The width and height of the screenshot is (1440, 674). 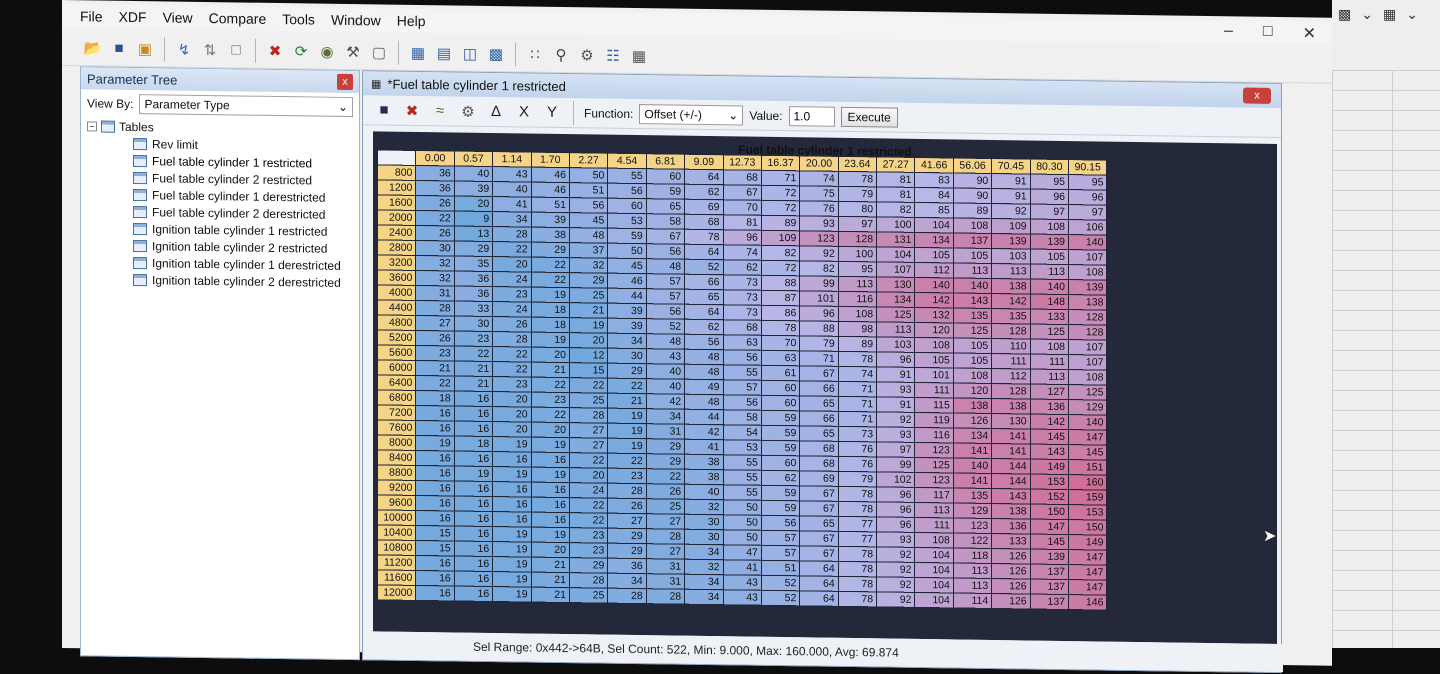 I want to click on table-cell: 133, so click(x=1049, y=317).